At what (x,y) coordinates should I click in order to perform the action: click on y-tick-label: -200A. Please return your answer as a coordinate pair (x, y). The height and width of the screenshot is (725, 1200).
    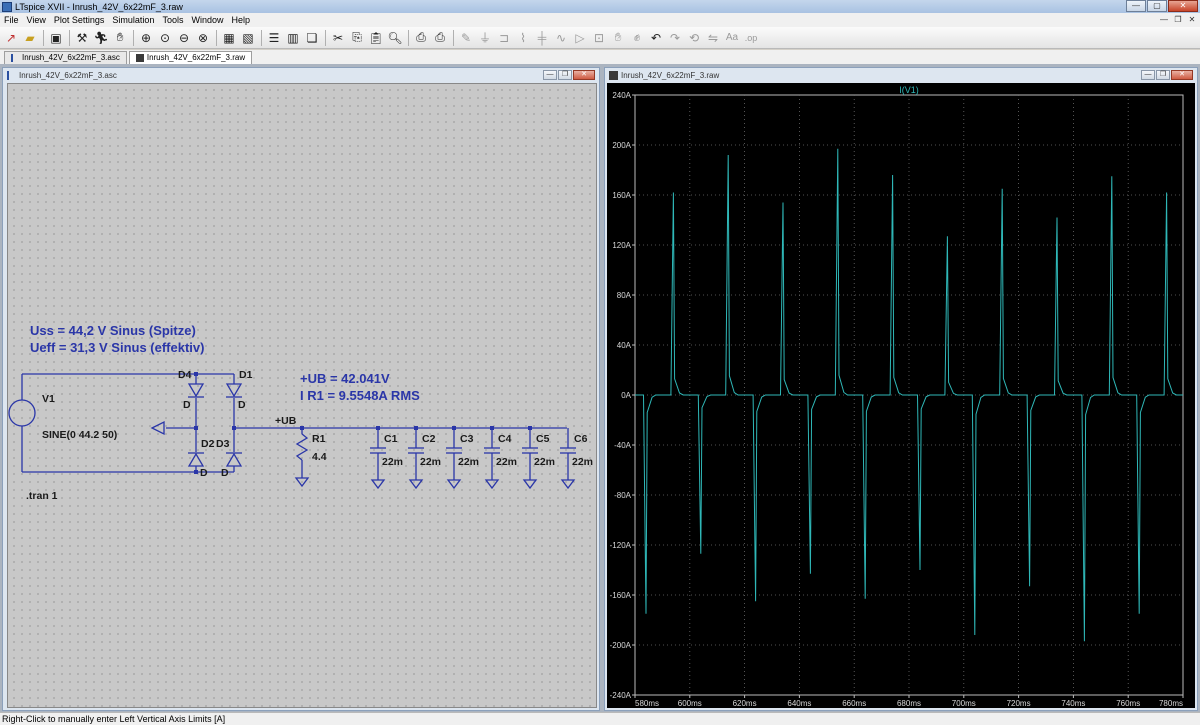
    Looking at the image, I should click on (621, 645).